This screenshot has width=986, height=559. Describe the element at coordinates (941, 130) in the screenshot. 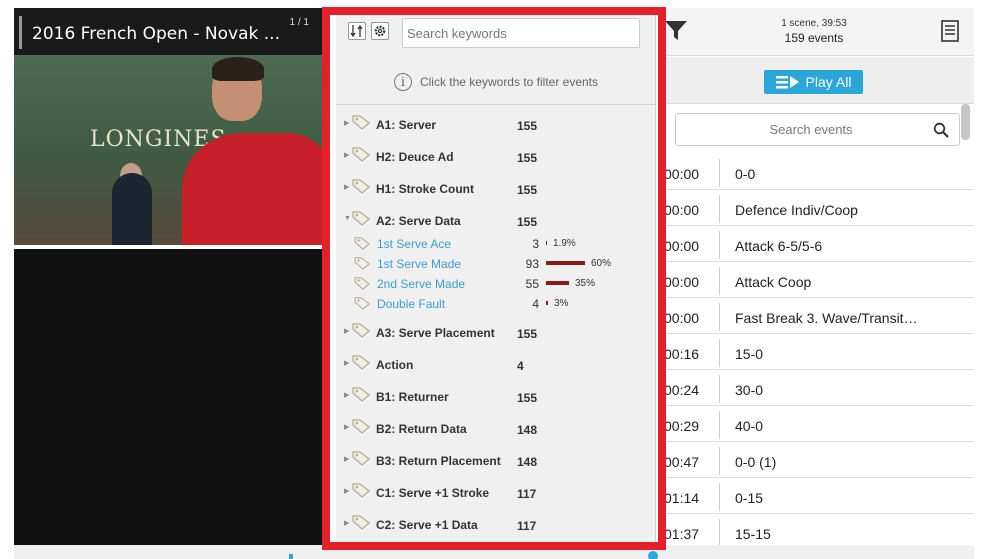

I see `search-icon` at that location.